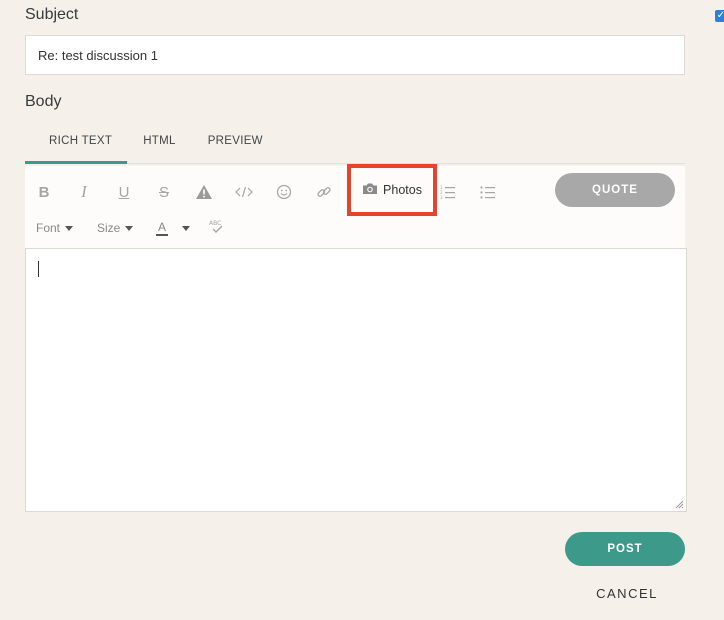  Describe the element at coordinates (84, 192) in the screenshot. I see `italic-icon: I` at that location.